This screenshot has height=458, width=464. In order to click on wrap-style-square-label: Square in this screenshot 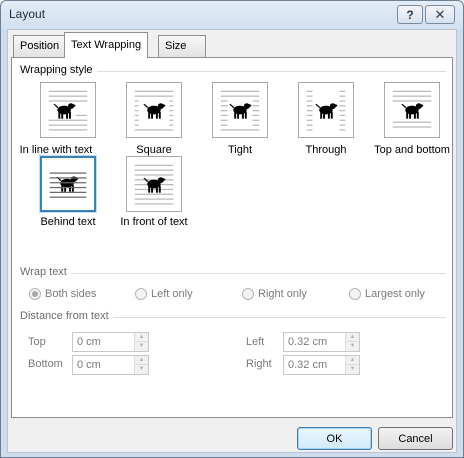, I will do `click(154, 150)`.